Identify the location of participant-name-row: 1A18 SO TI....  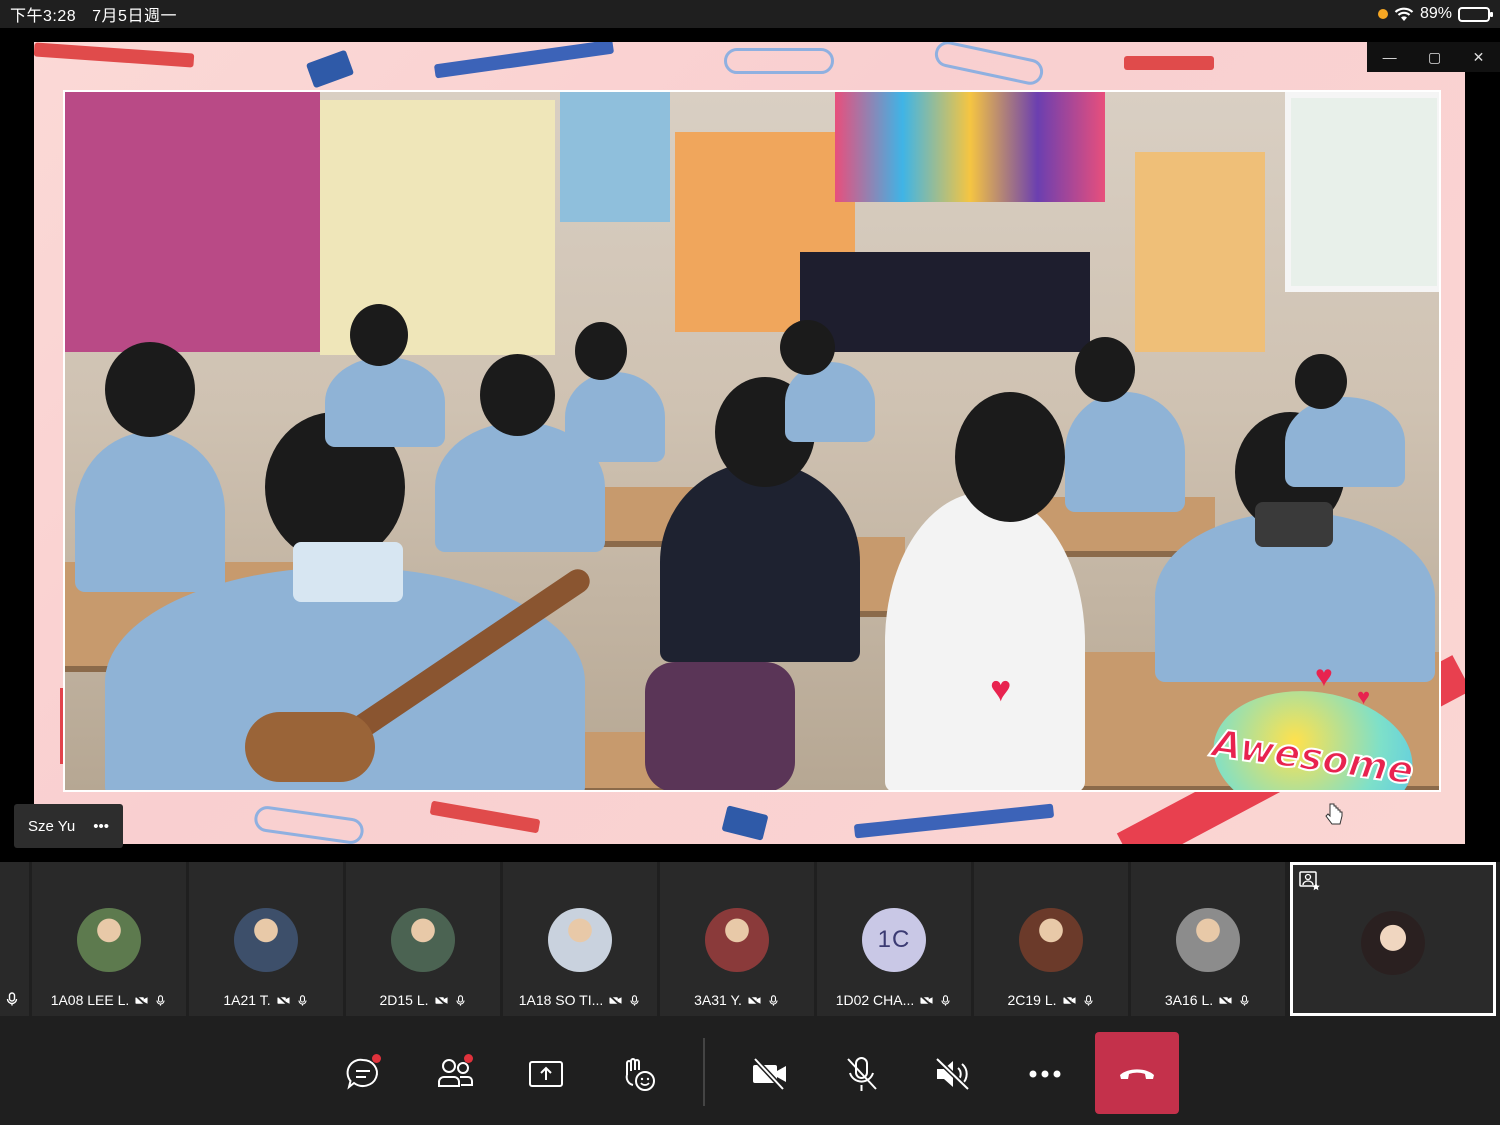
(580, 1000).